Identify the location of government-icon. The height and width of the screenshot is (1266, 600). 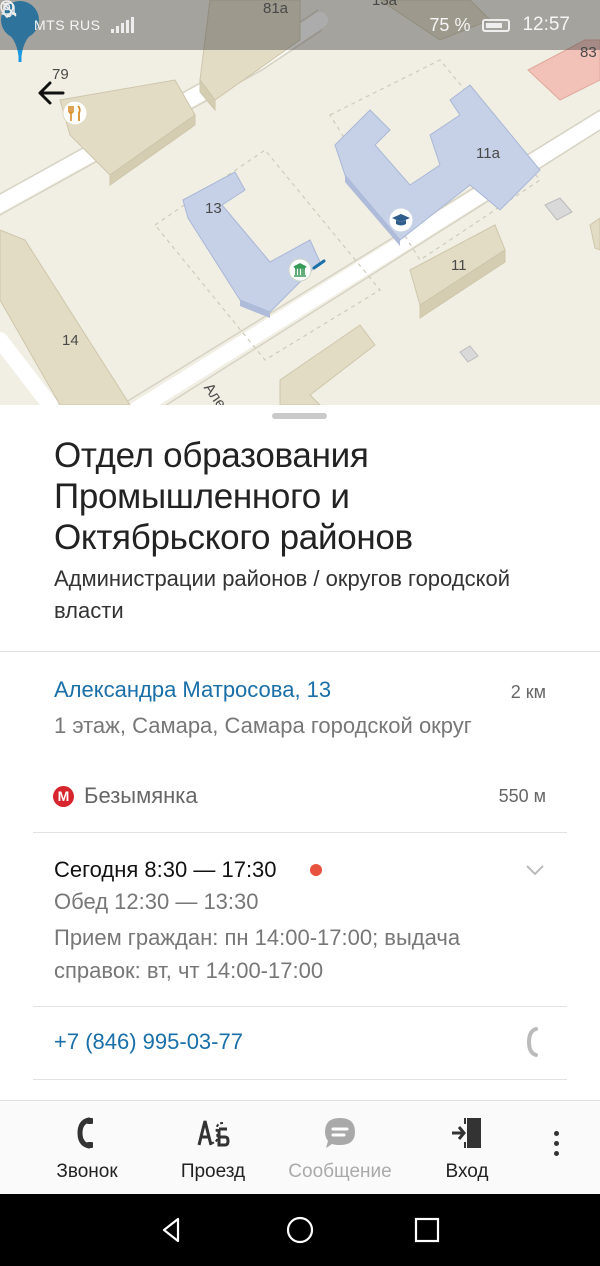
(300, 270).